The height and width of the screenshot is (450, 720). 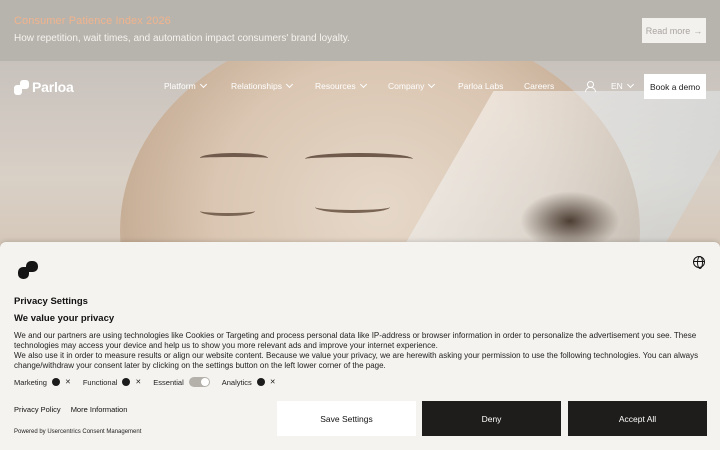 What do you see at coordinates (675, 86) in the screenshot?
I see `book-demo-button: Book a demo` at bounding box center [675, 86].